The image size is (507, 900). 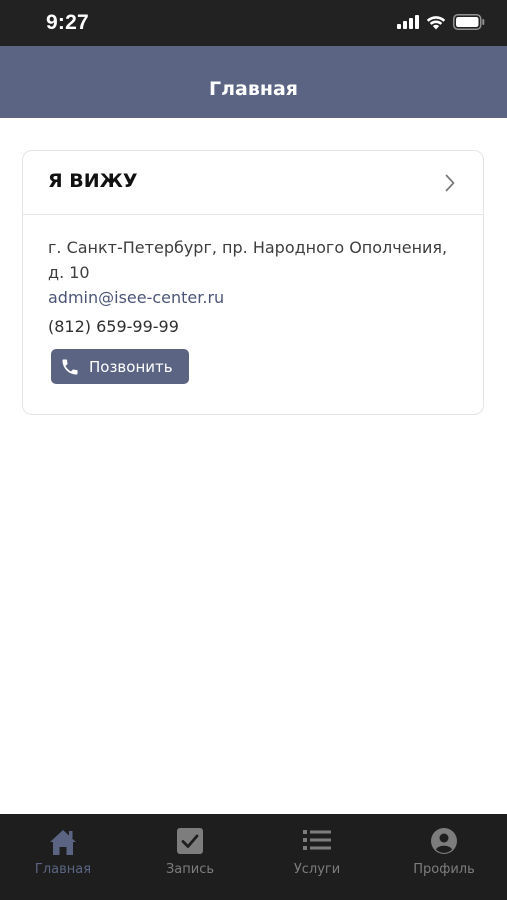 What do you see at coordinates (63, 869) in the screenshot?
I see `tab-home-label: Главная` at bounding box center [63, 869].